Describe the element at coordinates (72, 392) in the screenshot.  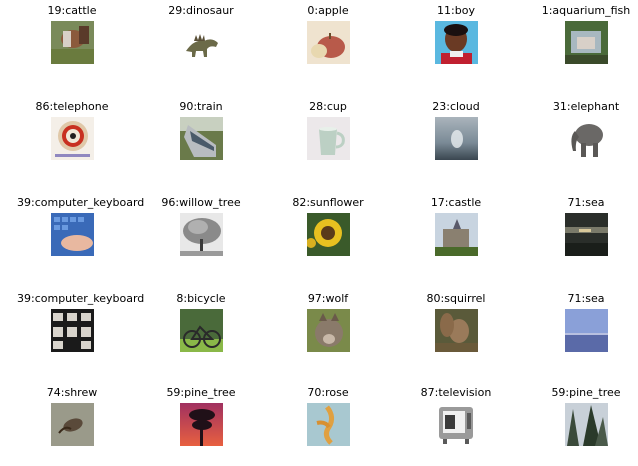
I see `image-label: 74:shrew` at that location.